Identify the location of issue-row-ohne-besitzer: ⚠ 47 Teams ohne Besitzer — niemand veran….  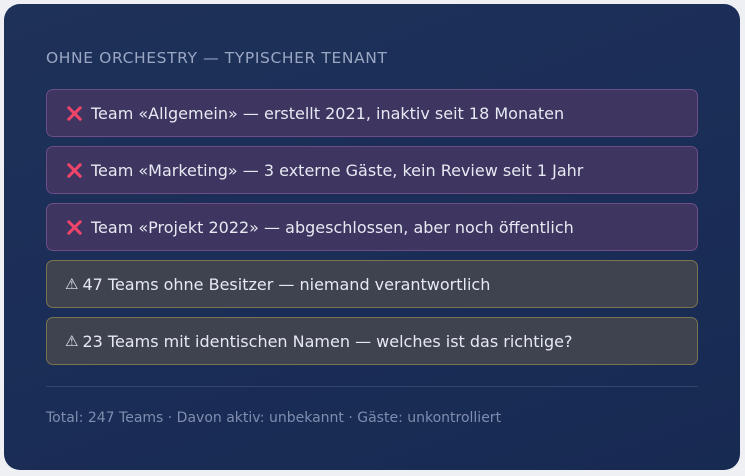
(372, 284).